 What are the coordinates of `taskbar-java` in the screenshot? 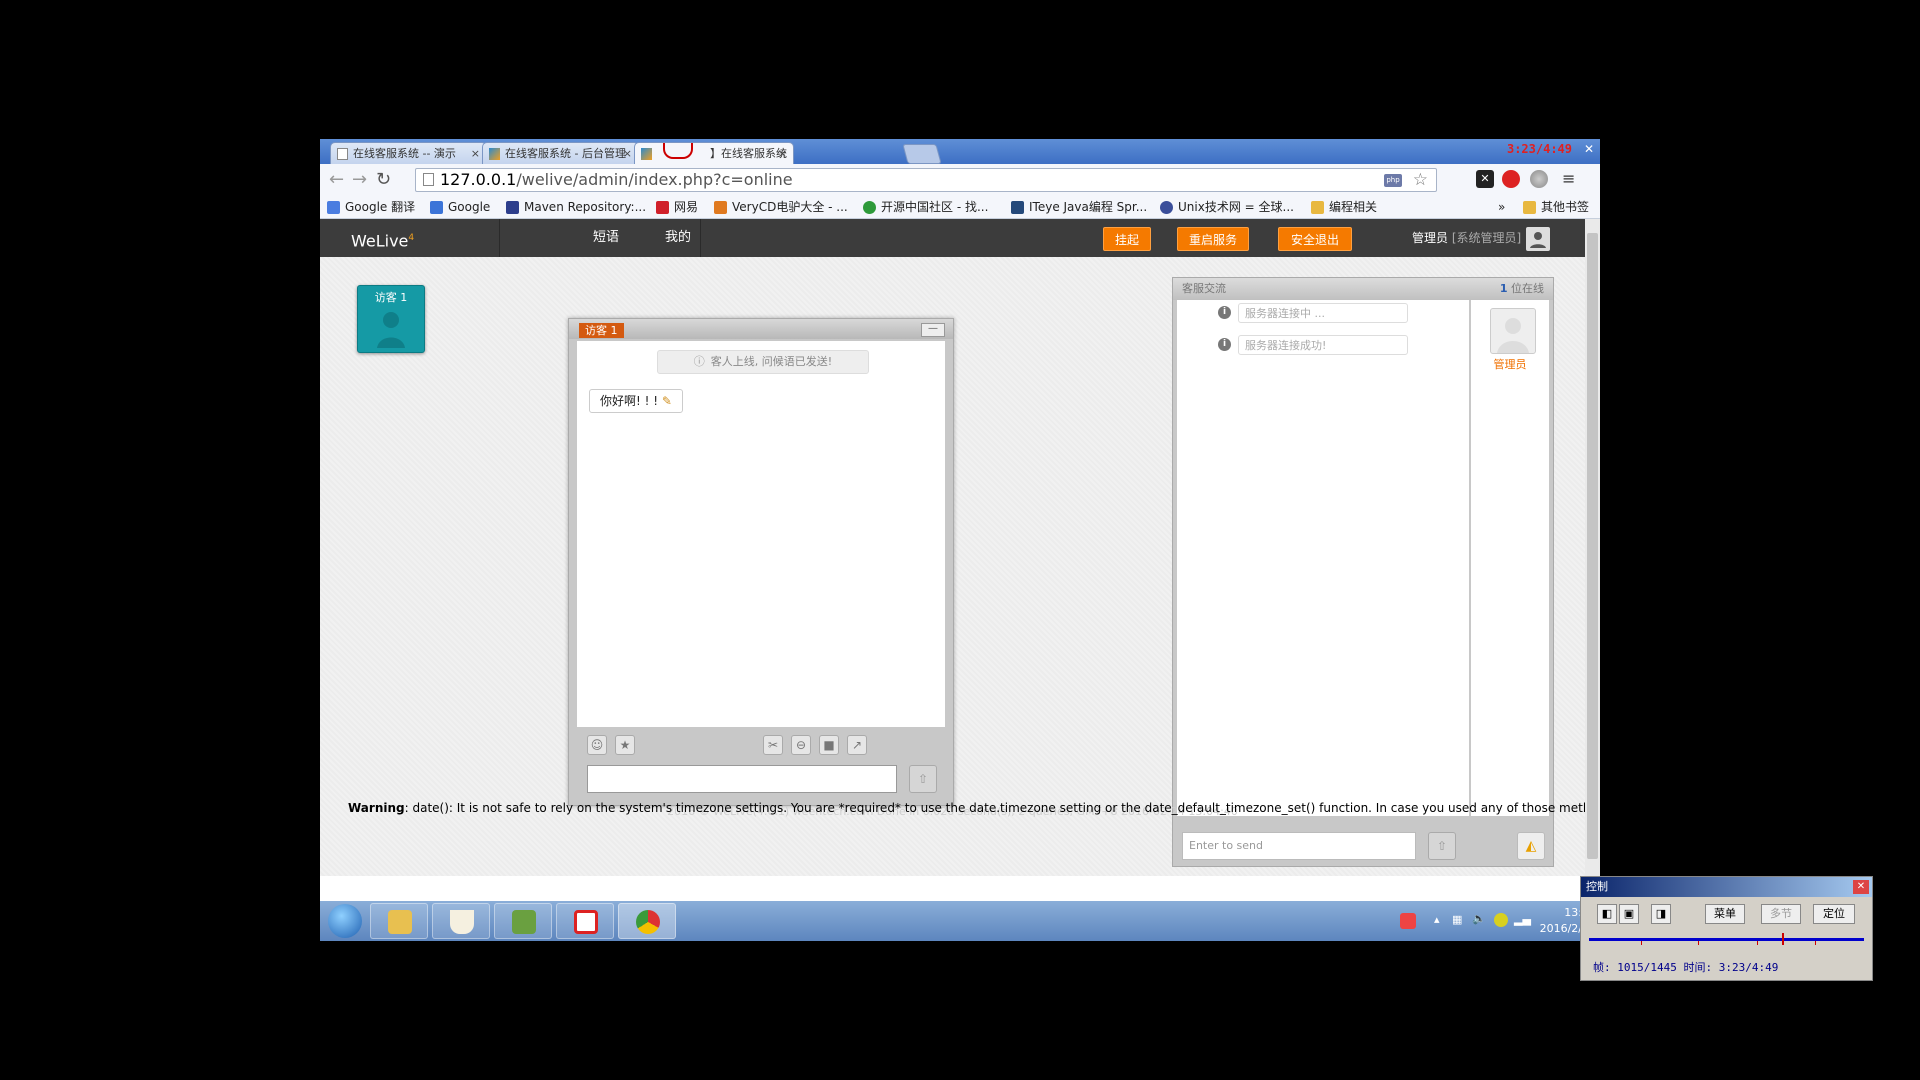 It's located at (461, 921).